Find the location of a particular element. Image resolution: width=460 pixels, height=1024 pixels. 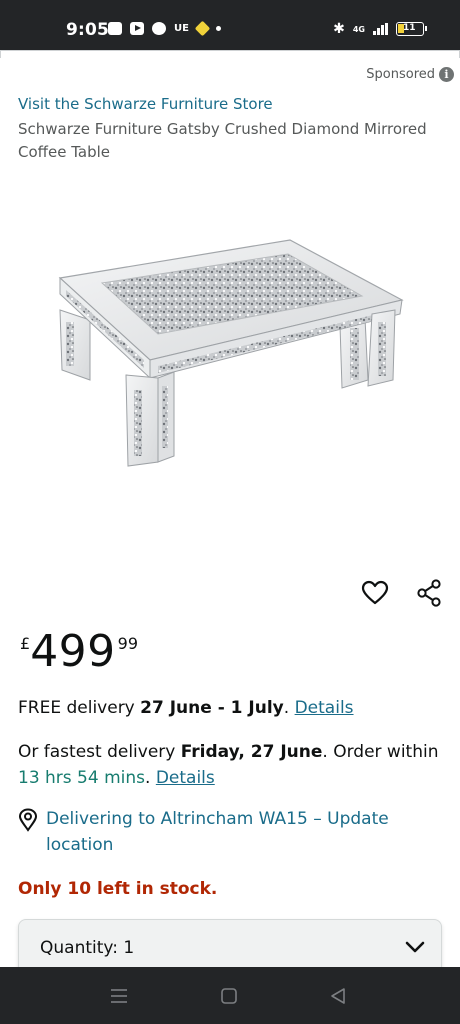

status-bar: 9:05 UE ✱ 4G 11 is located at coordinates (230, 25).